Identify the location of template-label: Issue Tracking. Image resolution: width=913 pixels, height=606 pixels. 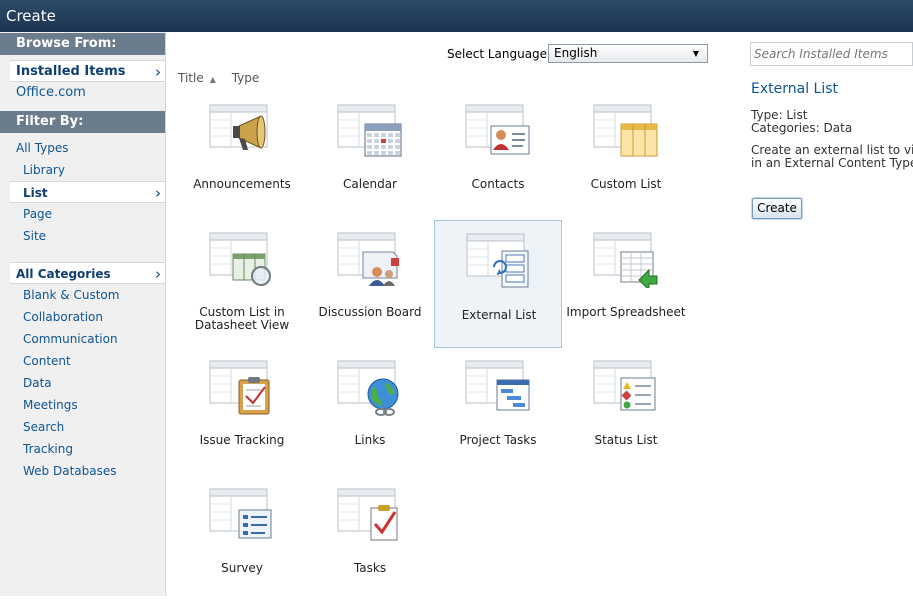
(242, 440).